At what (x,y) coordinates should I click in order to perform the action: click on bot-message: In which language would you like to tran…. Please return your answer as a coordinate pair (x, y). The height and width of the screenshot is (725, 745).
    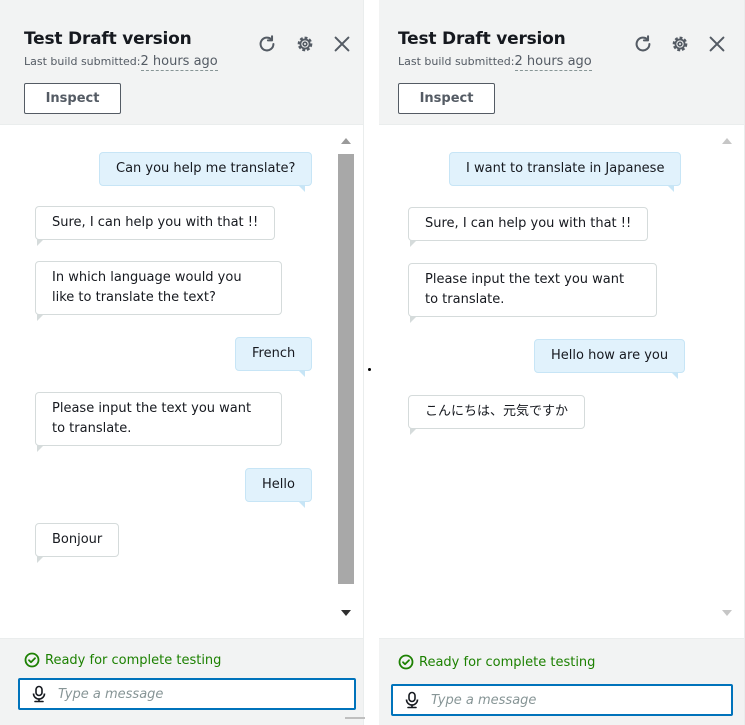
    Looking at the image, I should click on (158, 291).